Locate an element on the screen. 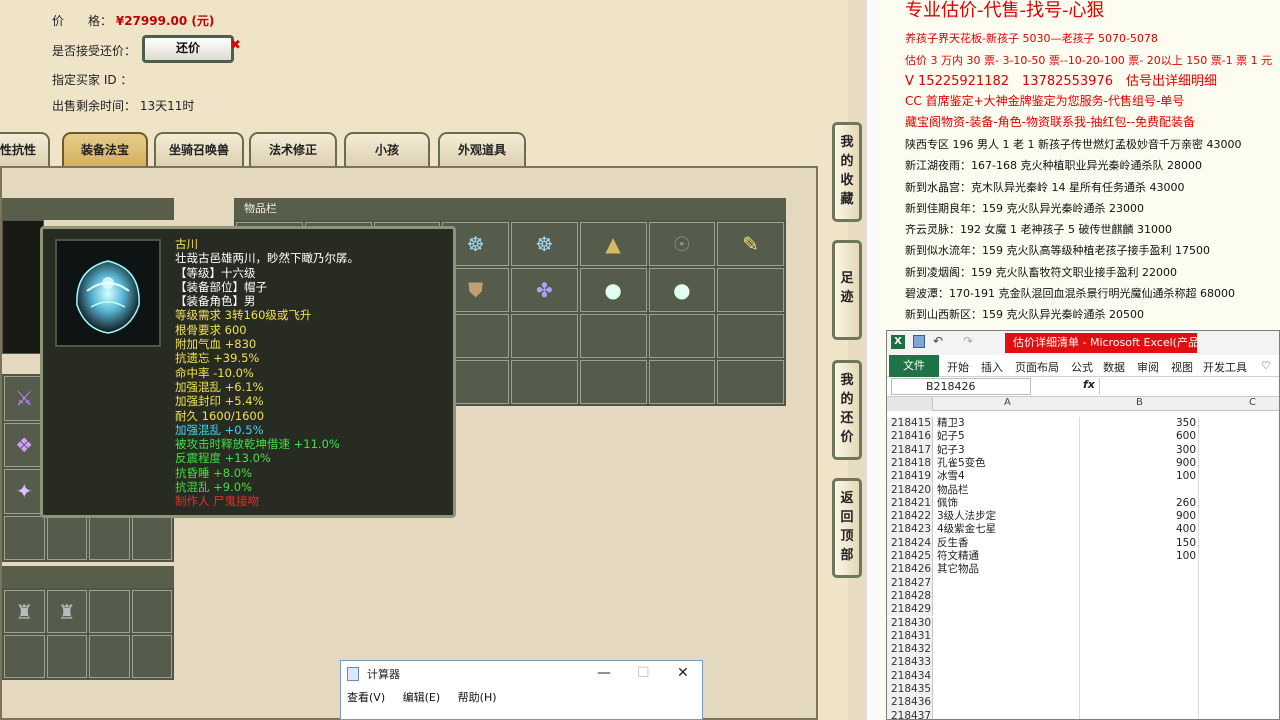 The image size is (1280, 720). row-number: 218433 is located at coordinates (910, 663).